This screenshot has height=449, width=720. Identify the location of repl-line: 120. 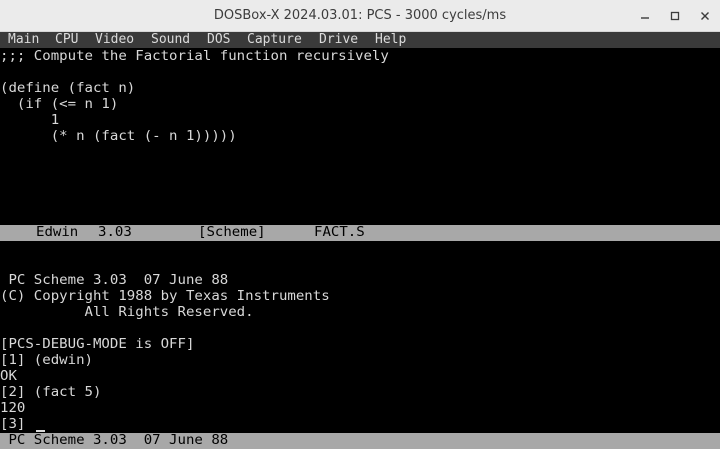
(13, 408).